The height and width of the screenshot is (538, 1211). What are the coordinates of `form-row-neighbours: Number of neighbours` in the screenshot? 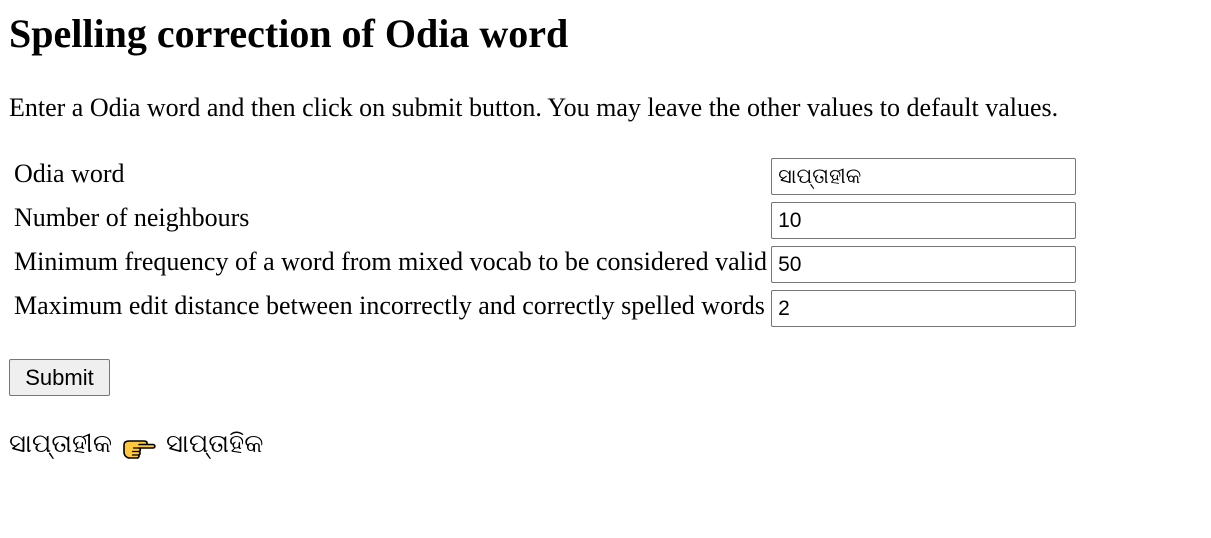 It's located at (544, 220).